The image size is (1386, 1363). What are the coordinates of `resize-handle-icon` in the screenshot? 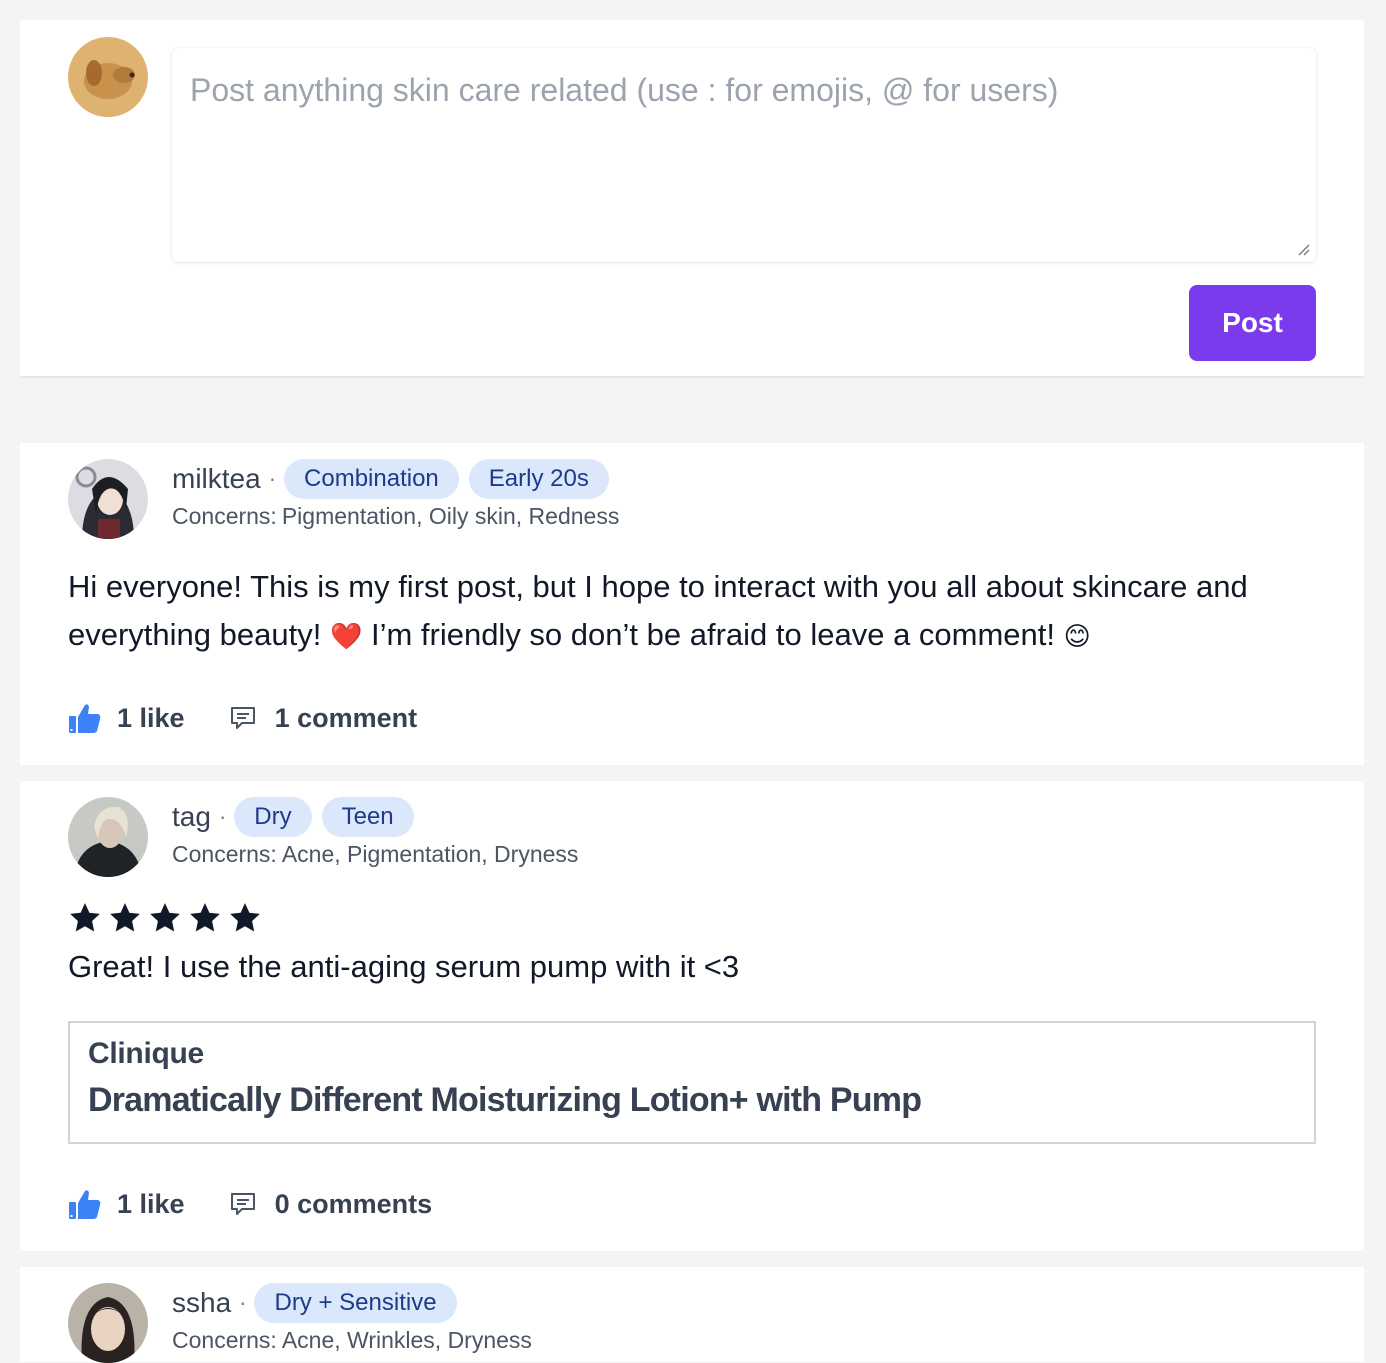 It's located at (1303, 249).